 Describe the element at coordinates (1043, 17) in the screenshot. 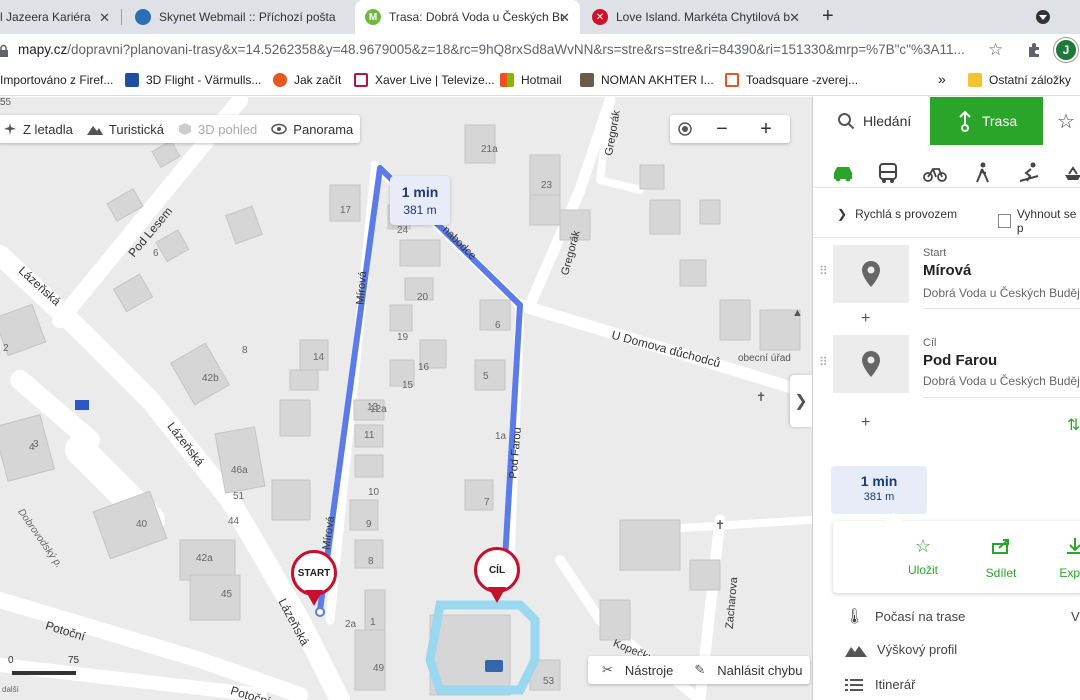

I see `tab-search-icon` at that location.